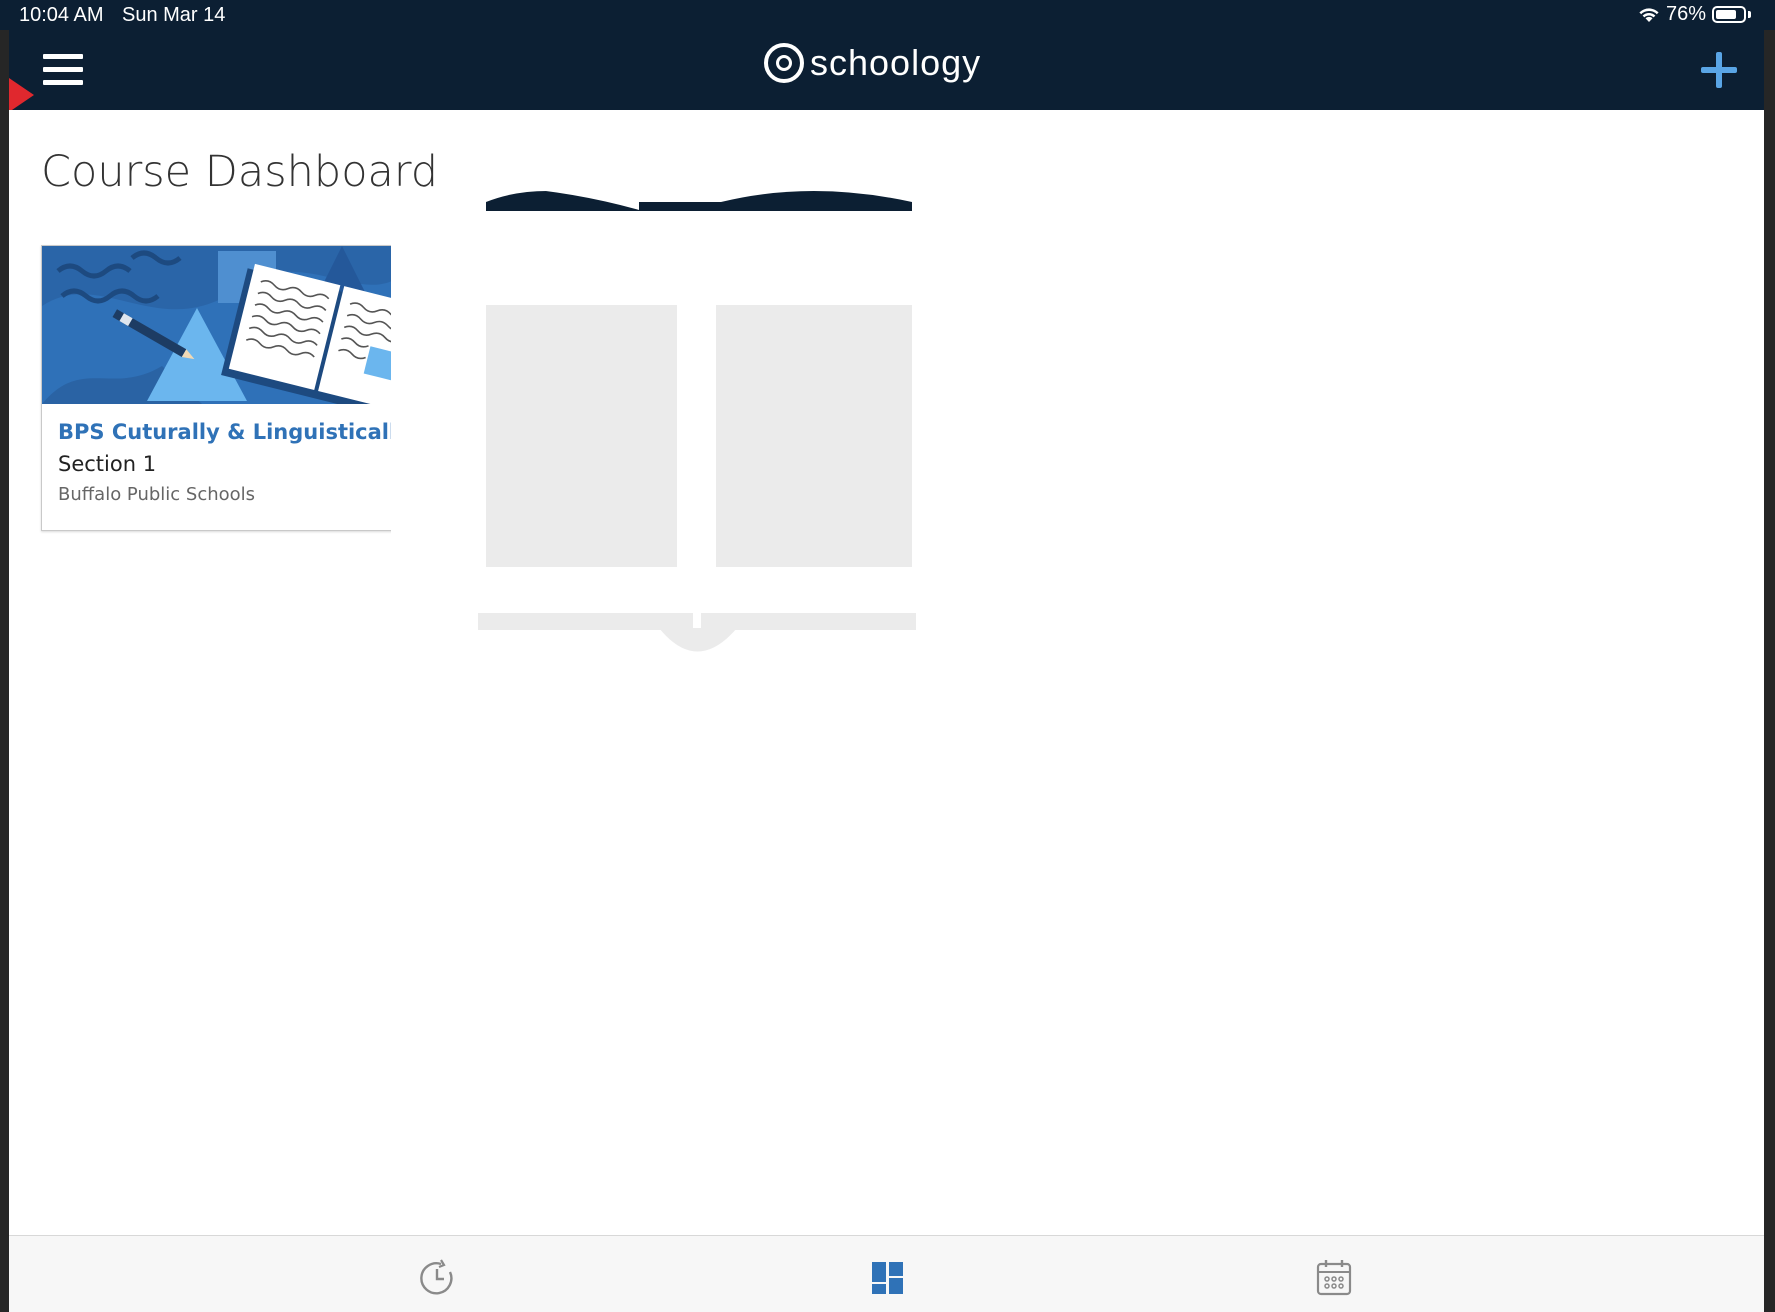 This screenshot has width=1775, height=1312. I want to click on bottom-tab-bar, so click(886, 1273).